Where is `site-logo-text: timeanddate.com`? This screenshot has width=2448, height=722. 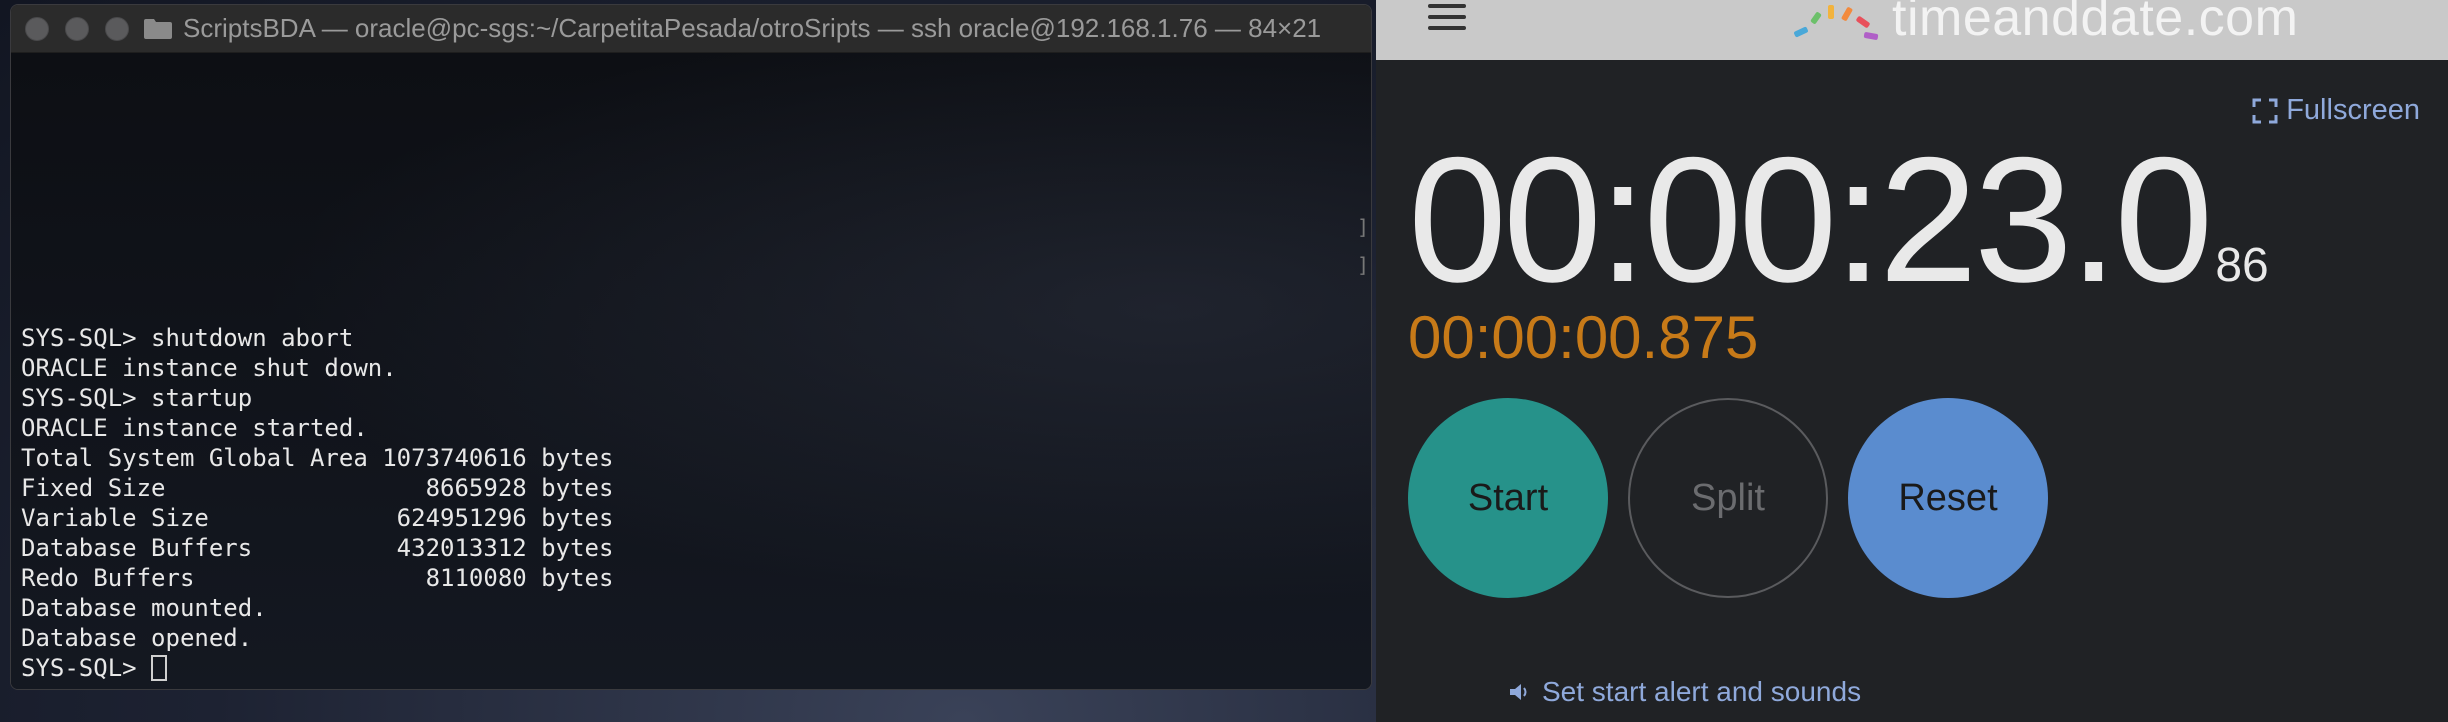 site-logo-text: timeanddate.com is located at coordinates (2095, 23).